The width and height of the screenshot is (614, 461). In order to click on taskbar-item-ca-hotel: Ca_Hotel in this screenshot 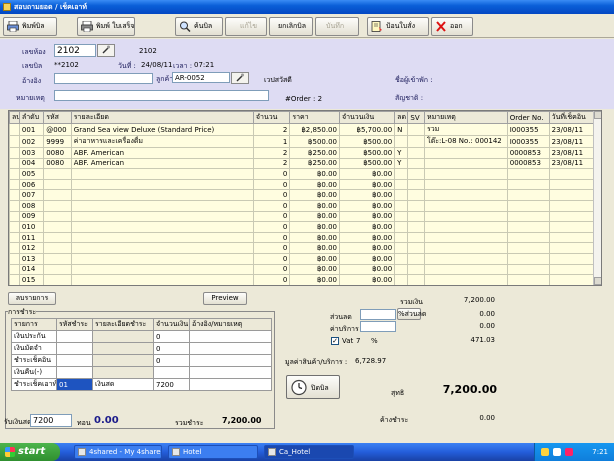, I will do `click(309, 452)`.